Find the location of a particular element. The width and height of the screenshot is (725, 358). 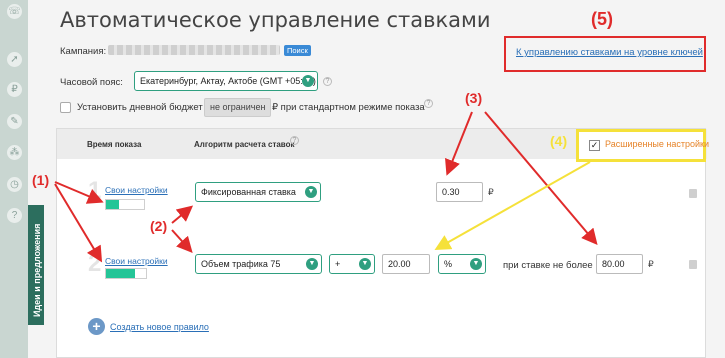

search-badge: Поиск is located at coordinates (297, 50).